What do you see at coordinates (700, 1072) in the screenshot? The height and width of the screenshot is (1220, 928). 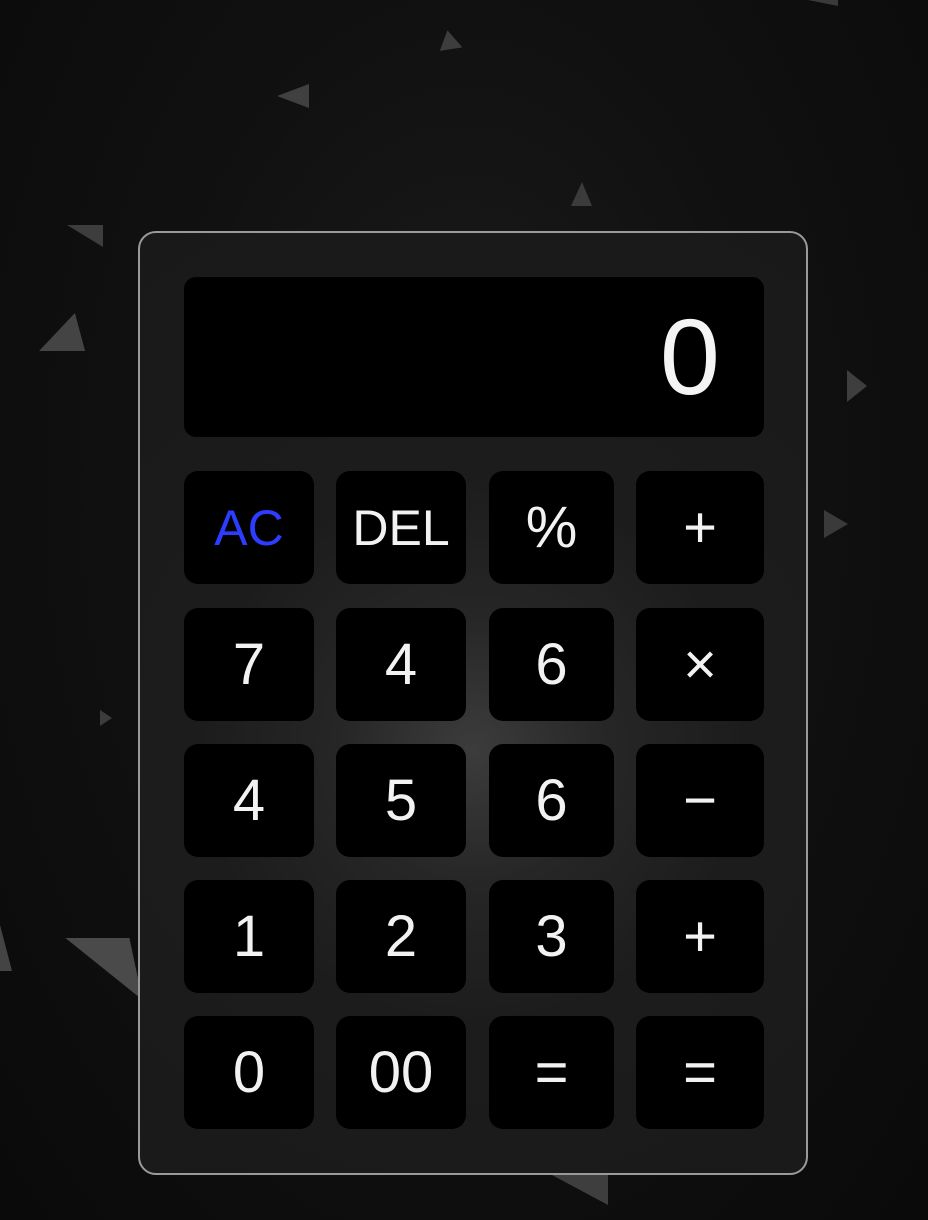 I see `equals-button-secondary: =` at bounding box center [700, 1072].